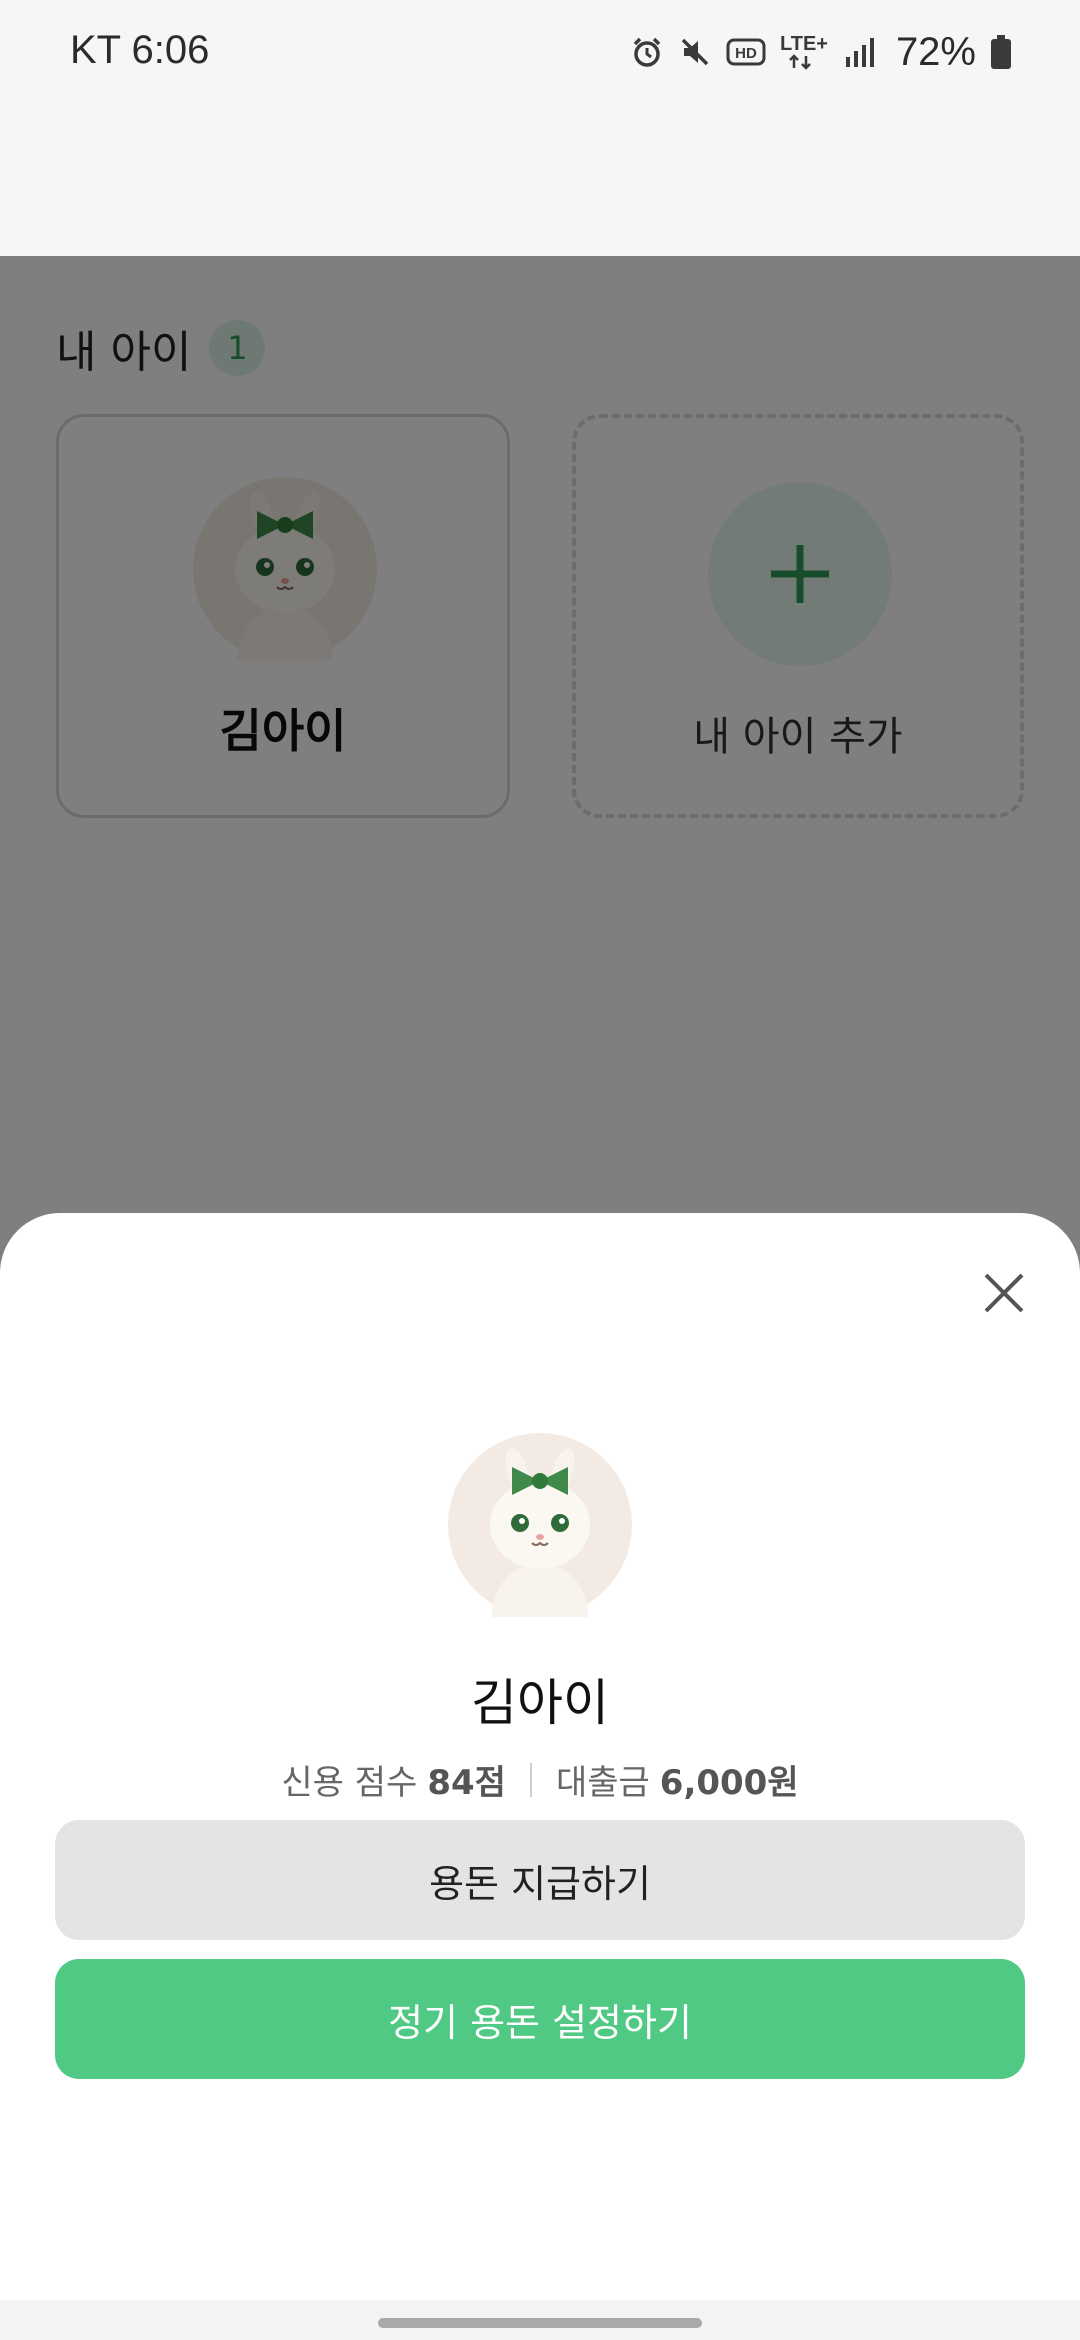 The width and height of the screenshot is (1080, 2340). Describe the element at coordinates (466, 1783) in the screenshot. I see `credit-score-value: 84점` at that location.